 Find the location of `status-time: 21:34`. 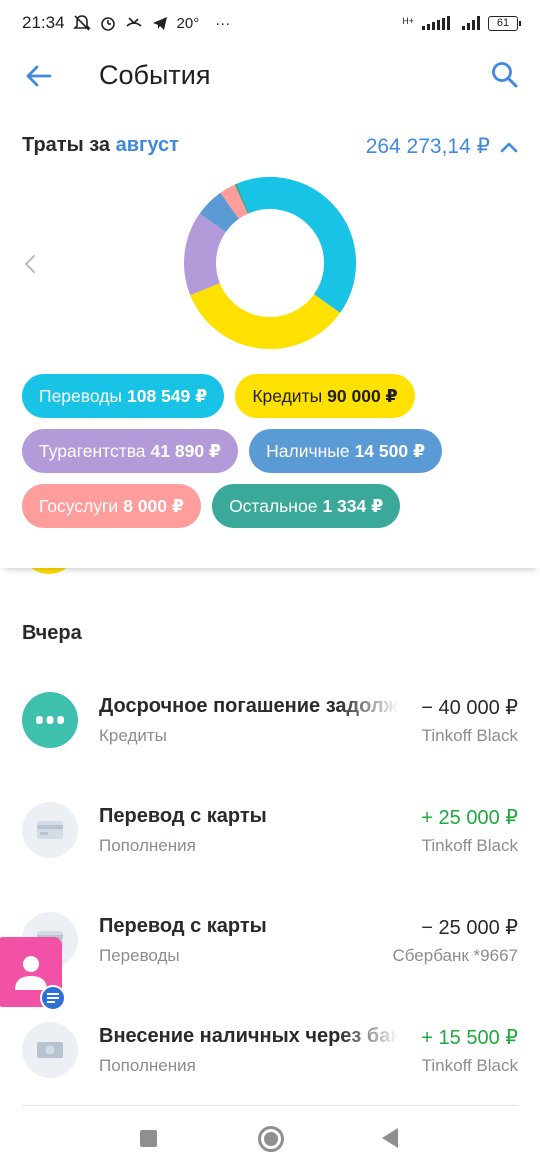

status-time: 21:34 is located at coordinates (43, 22).